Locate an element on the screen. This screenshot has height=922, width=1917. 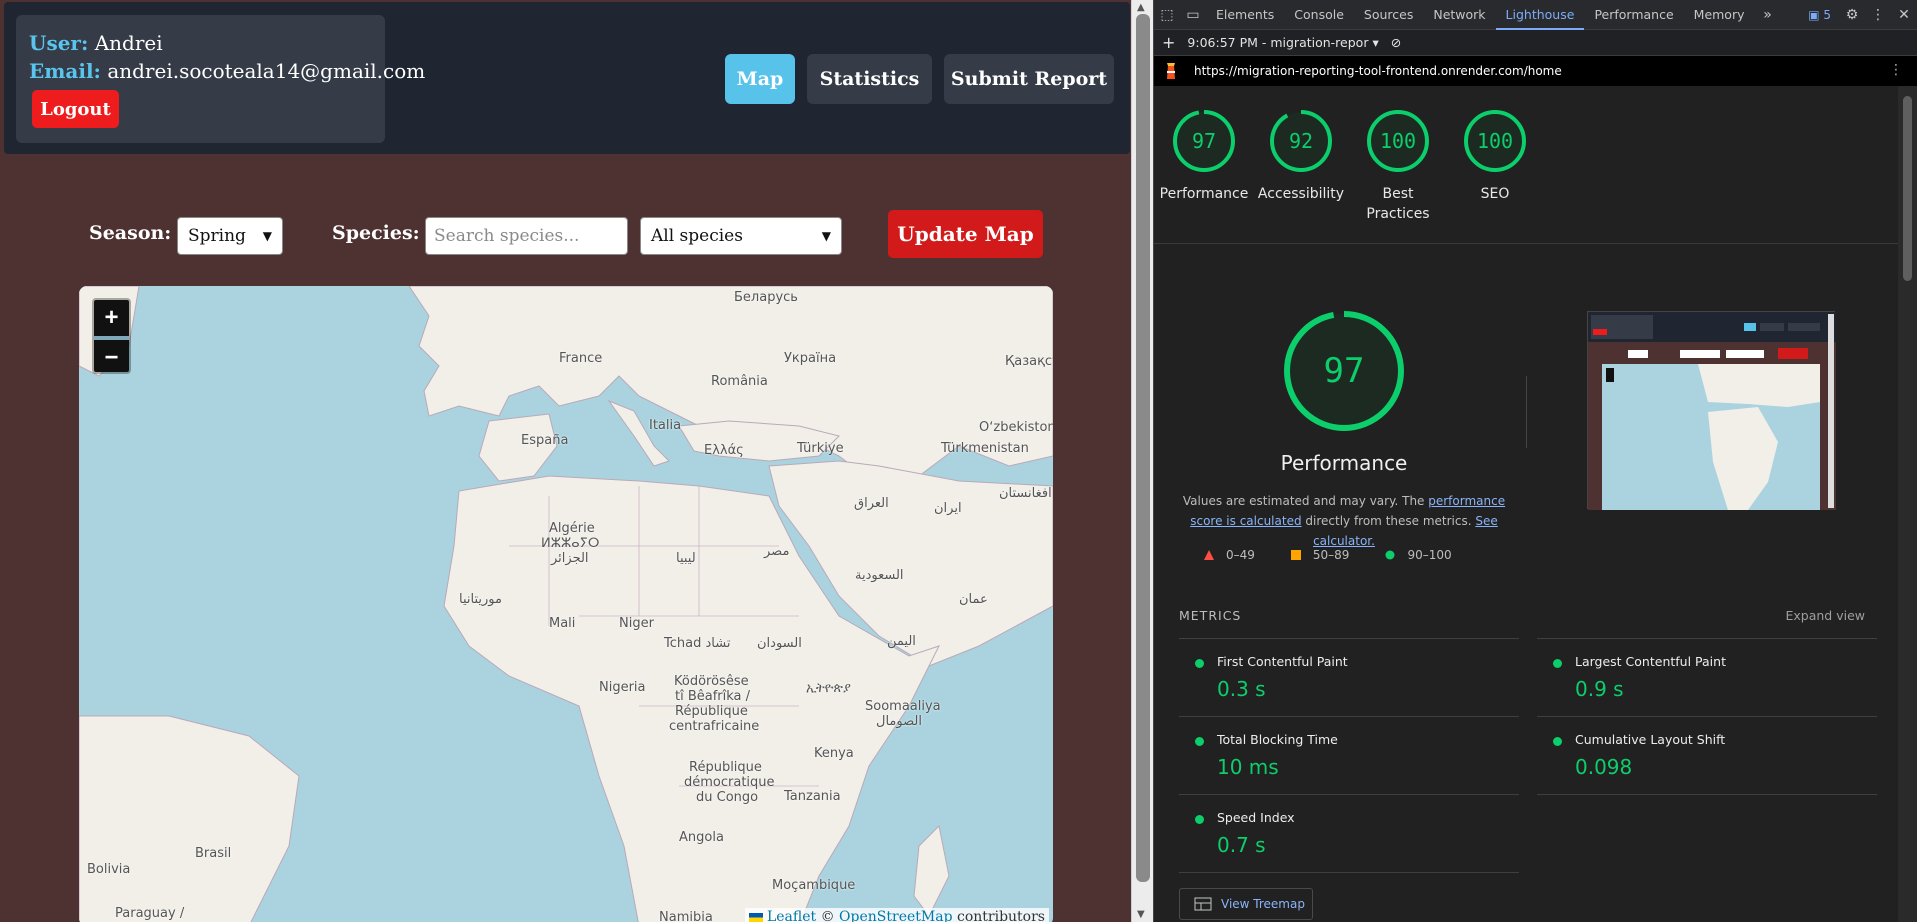
map-label: Paraguay / is located at coordinates (150, 913).